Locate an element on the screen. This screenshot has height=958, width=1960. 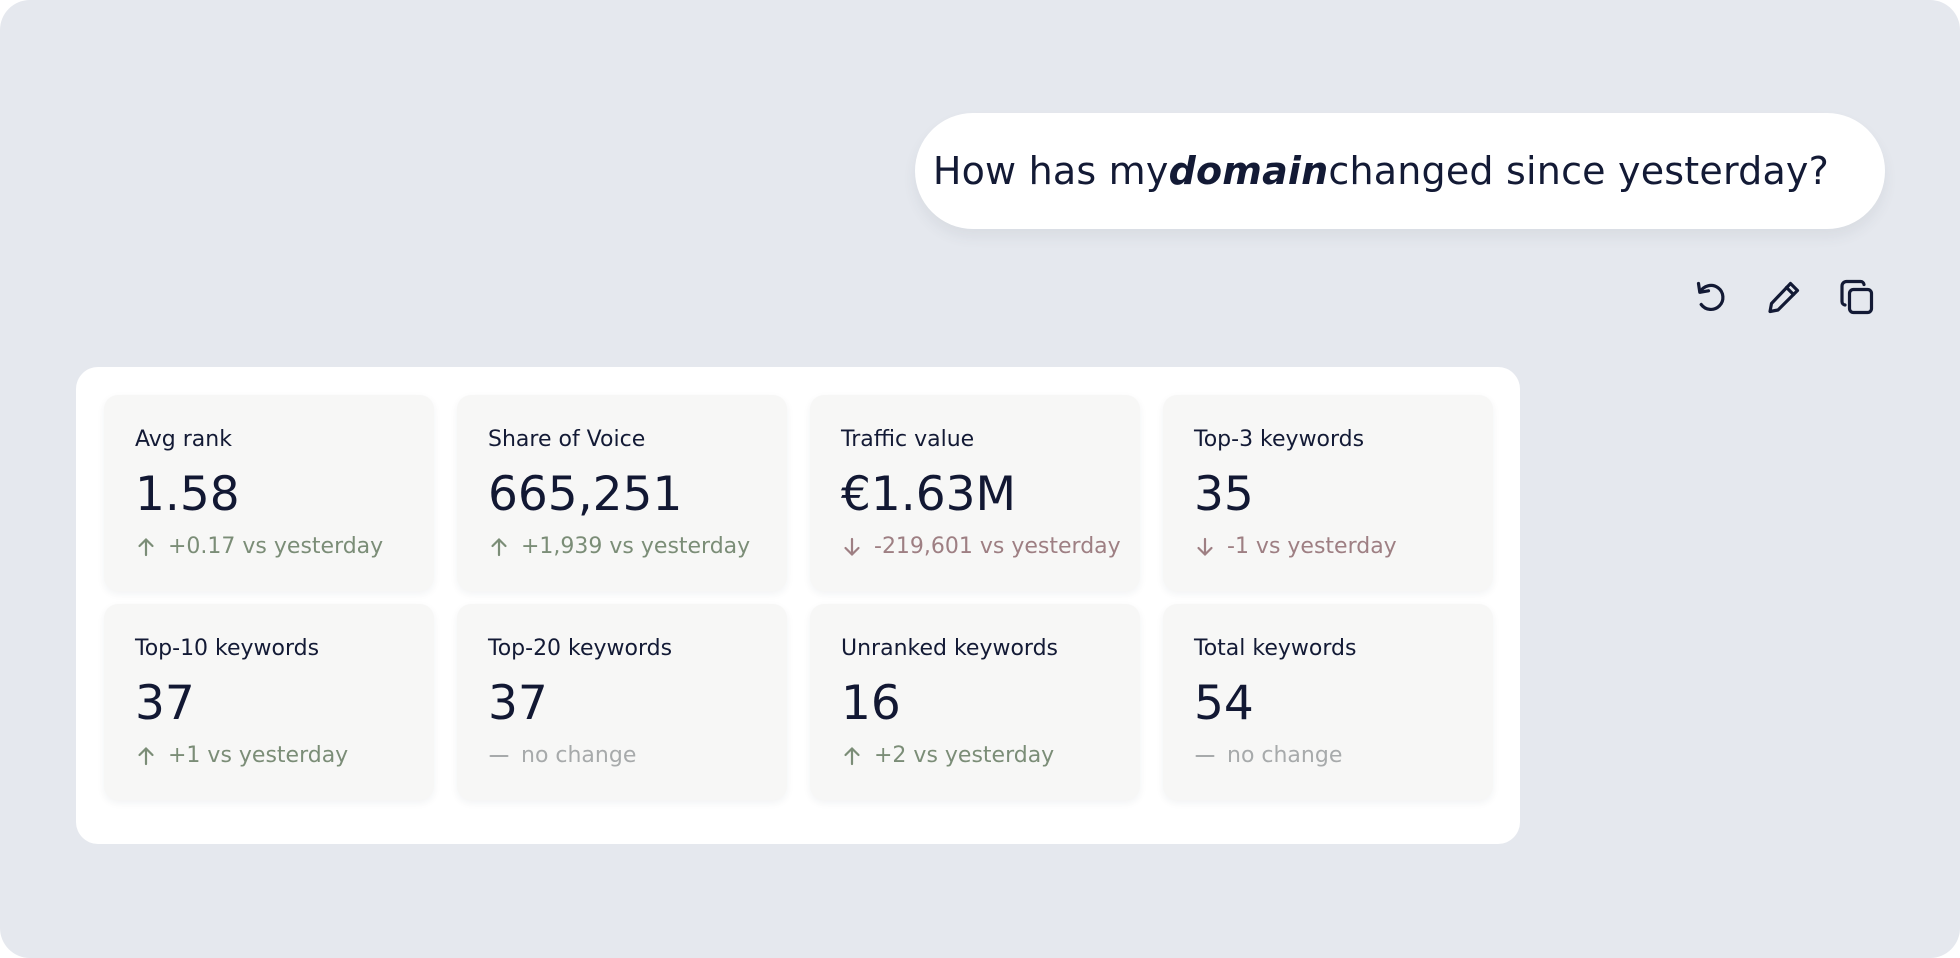
metric-label: Top-10 keywords is located at coordinates (227, 648).